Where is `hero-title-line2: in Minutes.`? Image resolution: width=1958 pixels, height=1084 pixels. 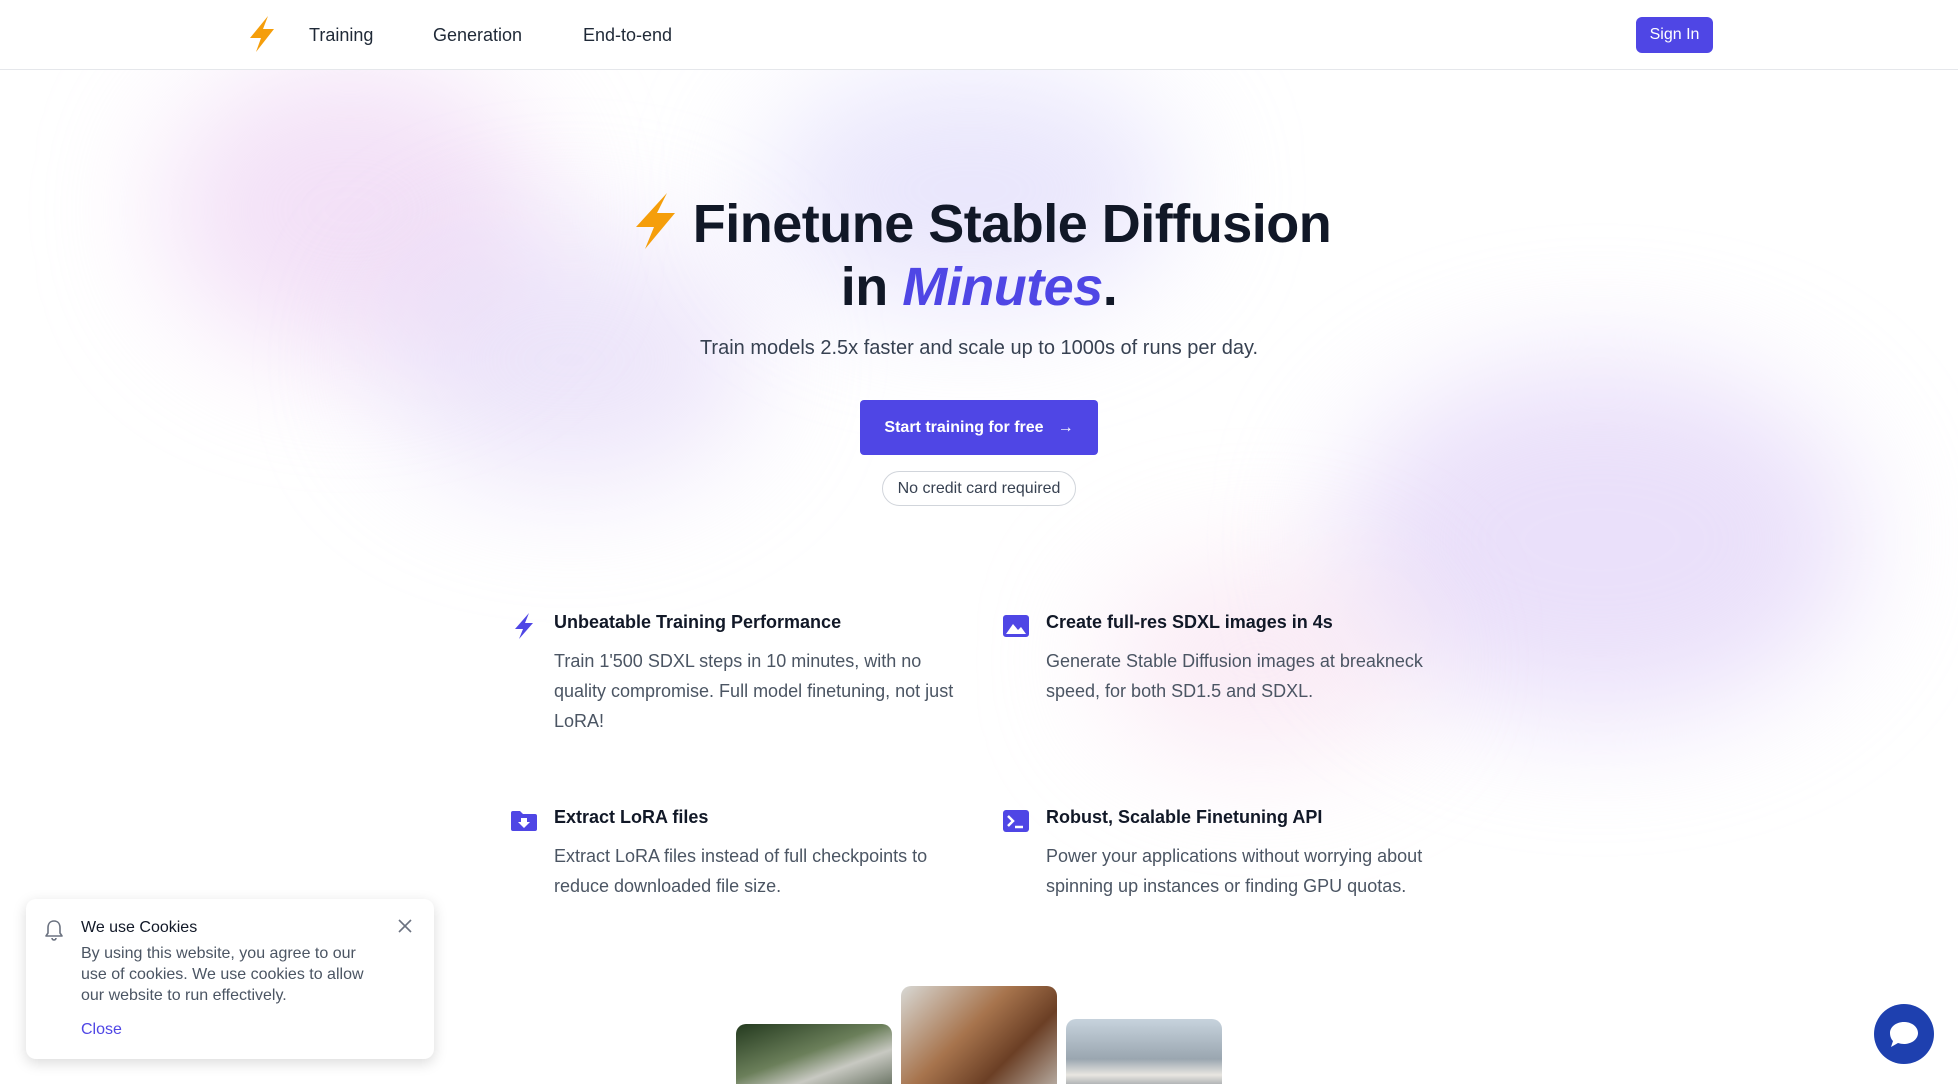
hero-title-line2: in Minutes. is located at coordinates (979, 287).